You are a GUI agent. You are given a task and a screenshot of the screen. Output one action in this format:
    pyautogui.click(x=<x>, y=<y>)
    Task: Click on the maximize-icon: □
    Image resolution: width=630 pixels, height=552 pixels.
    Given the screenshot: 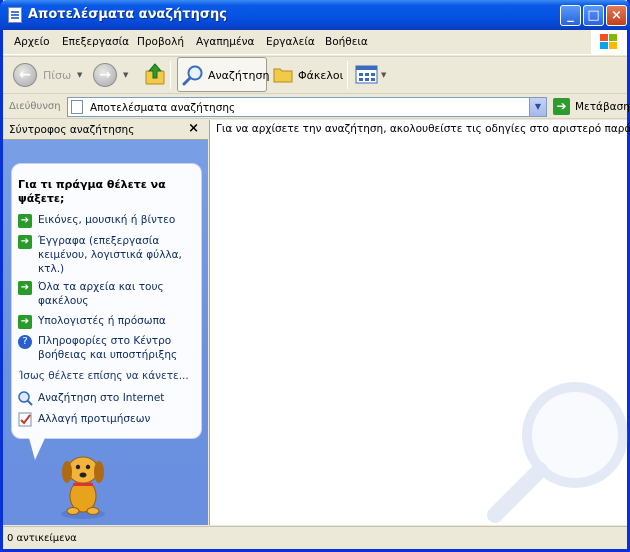 What is the action you would take?
    pyautogui.click(x=593, y=15)
    